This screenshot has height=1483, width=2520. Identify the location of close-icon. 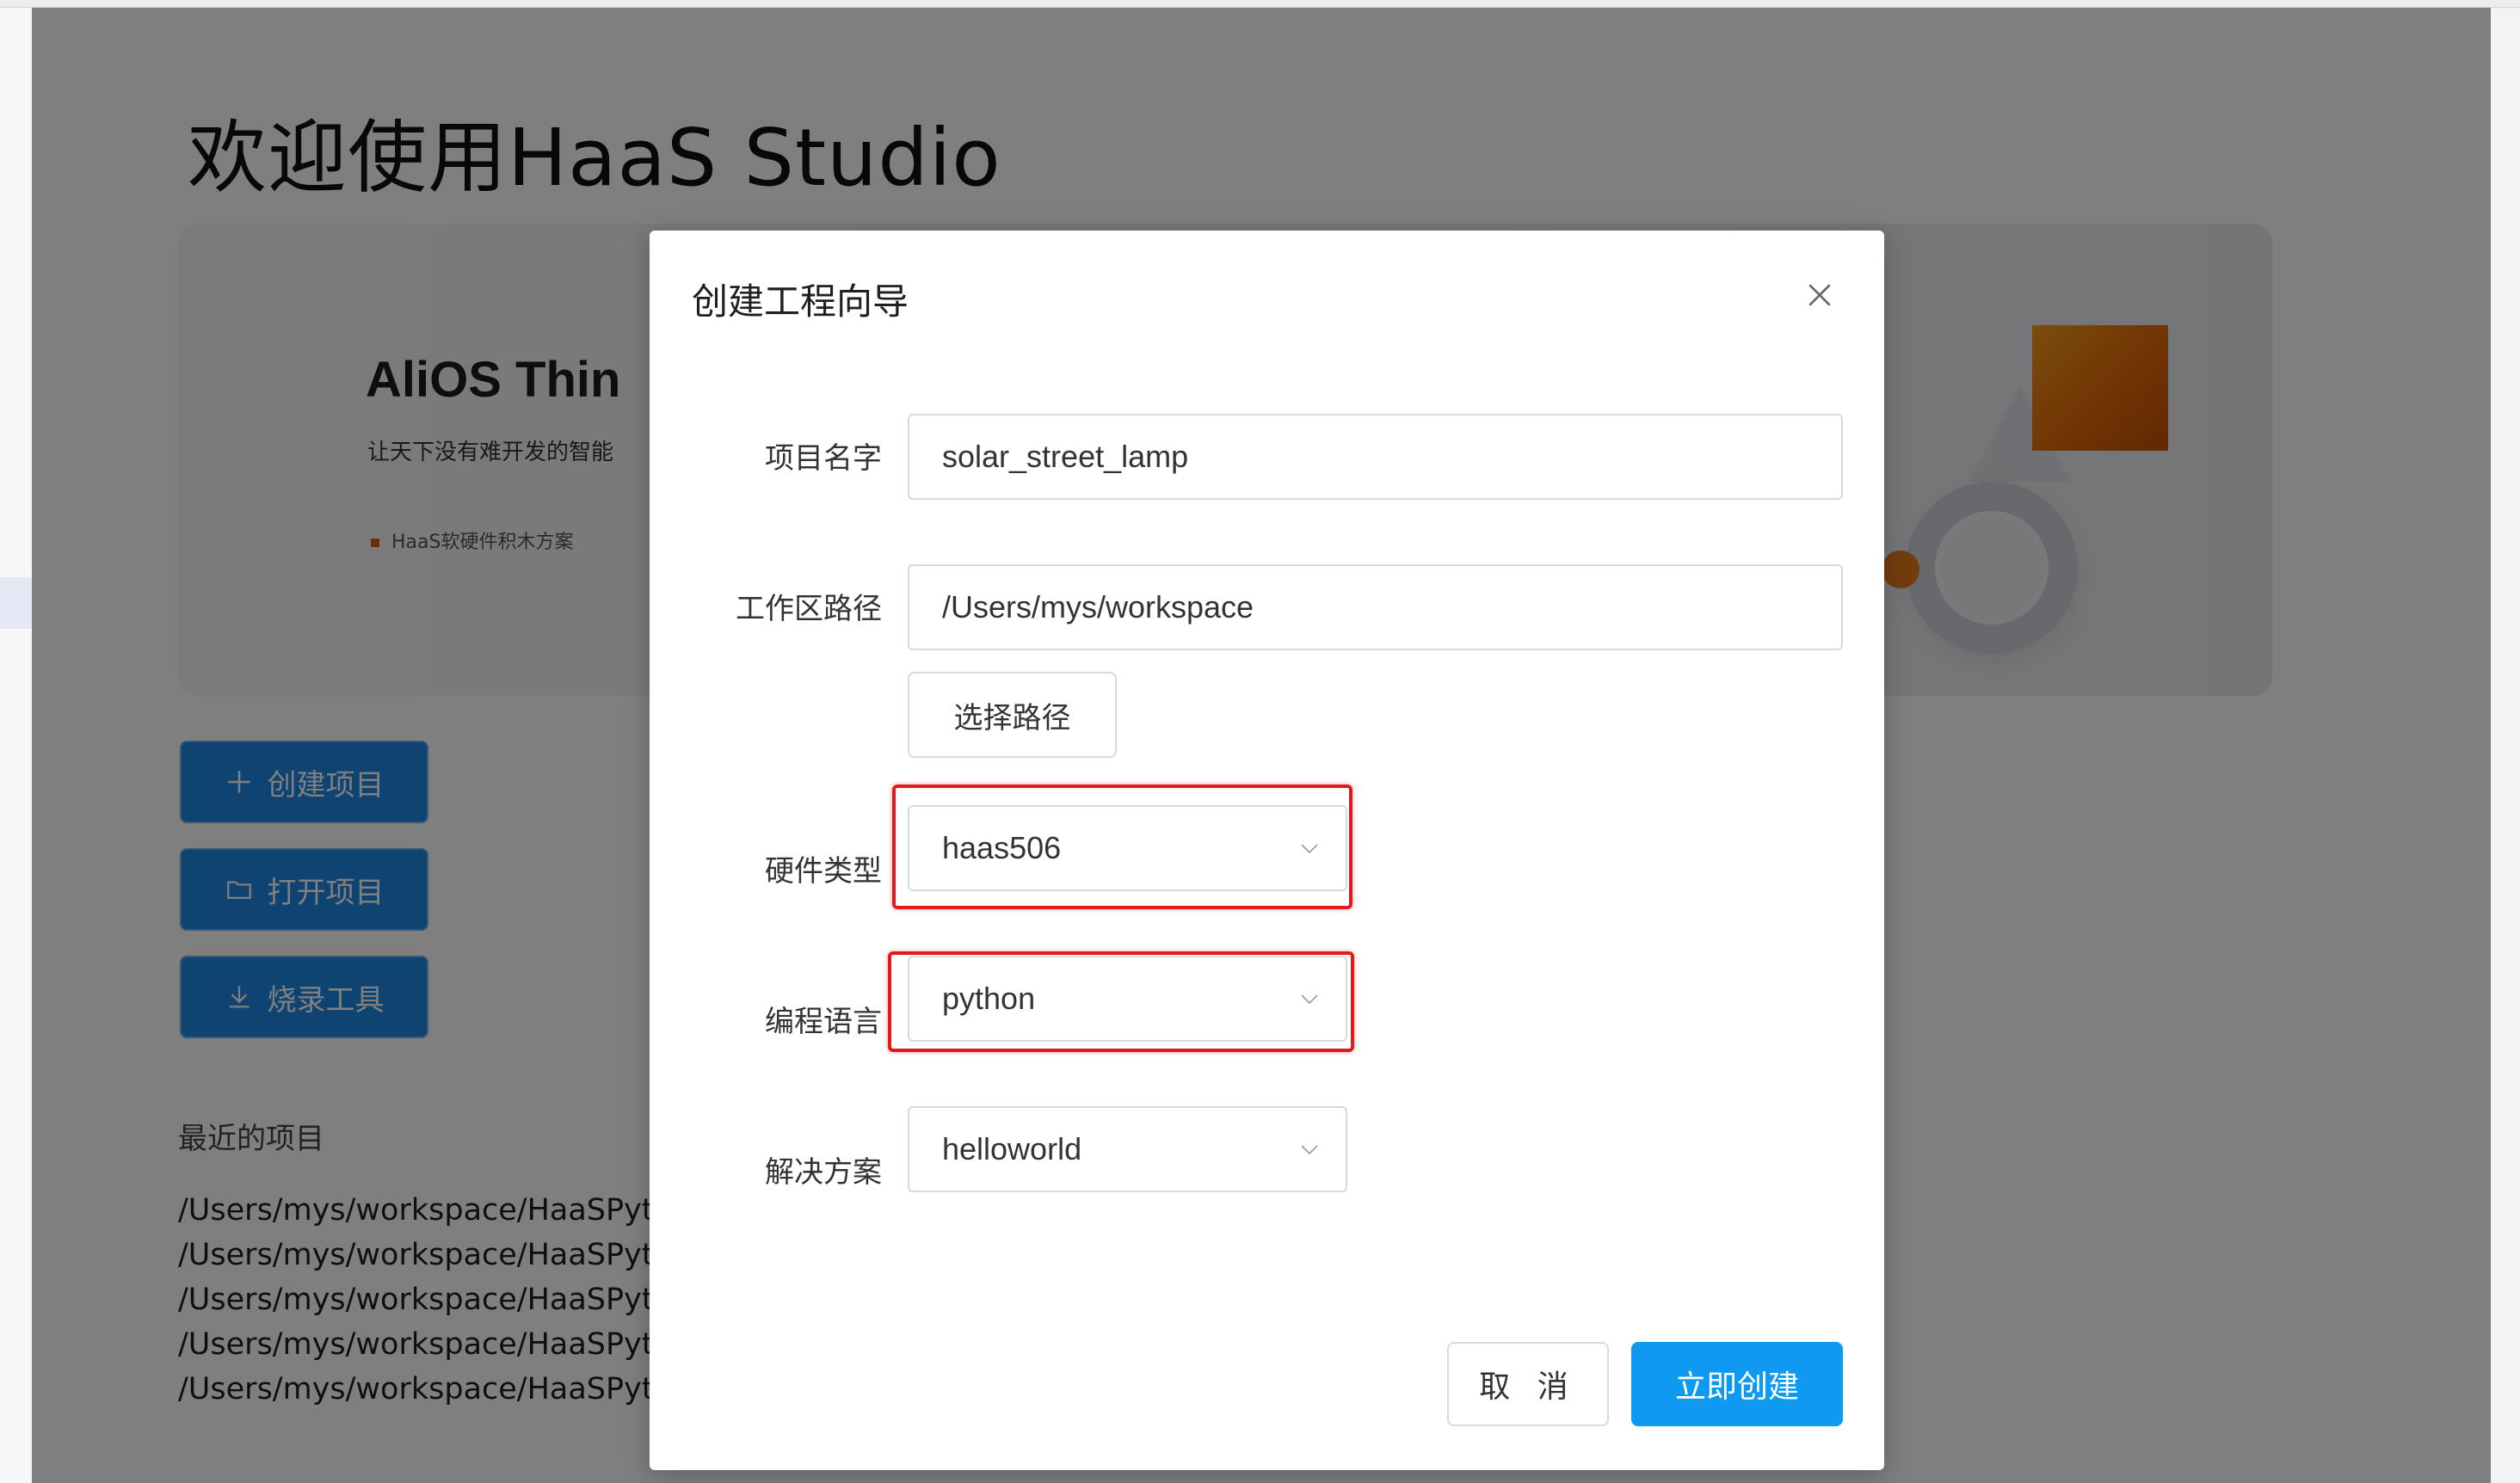
(1819, 295).